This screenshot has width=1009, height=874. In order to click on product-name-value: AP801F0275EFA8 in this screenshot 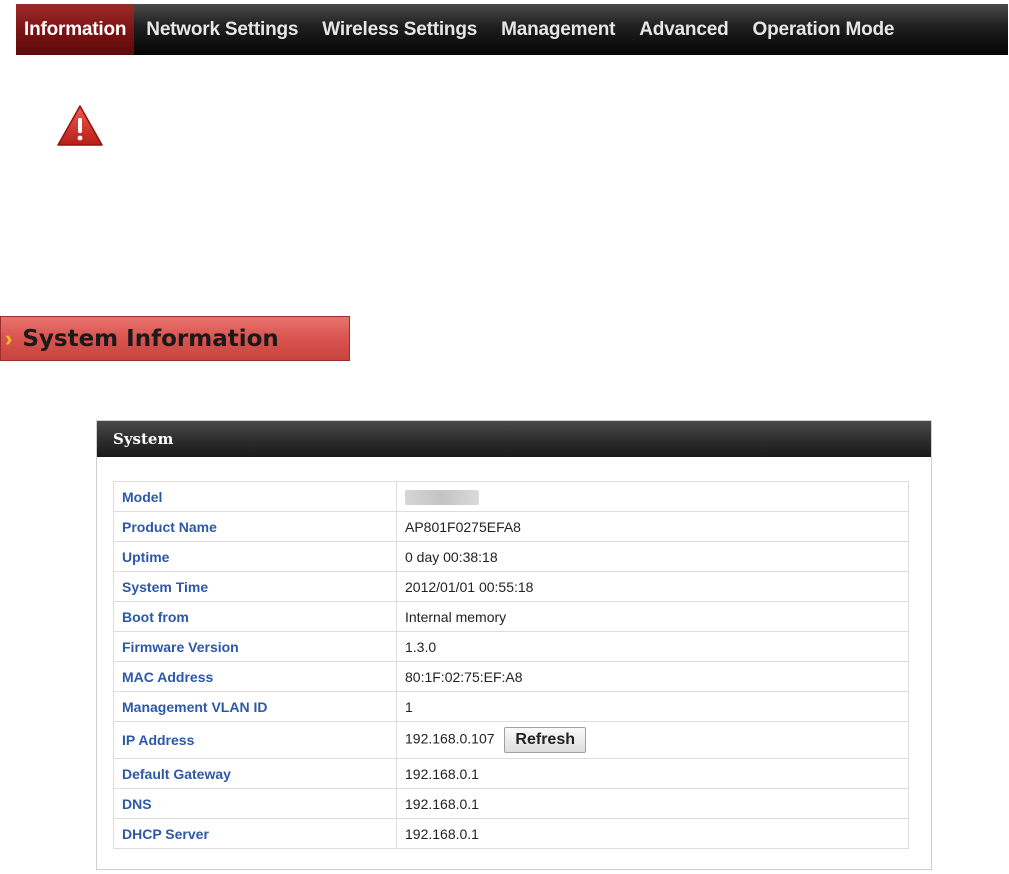, I will do `click(652, 526)`.